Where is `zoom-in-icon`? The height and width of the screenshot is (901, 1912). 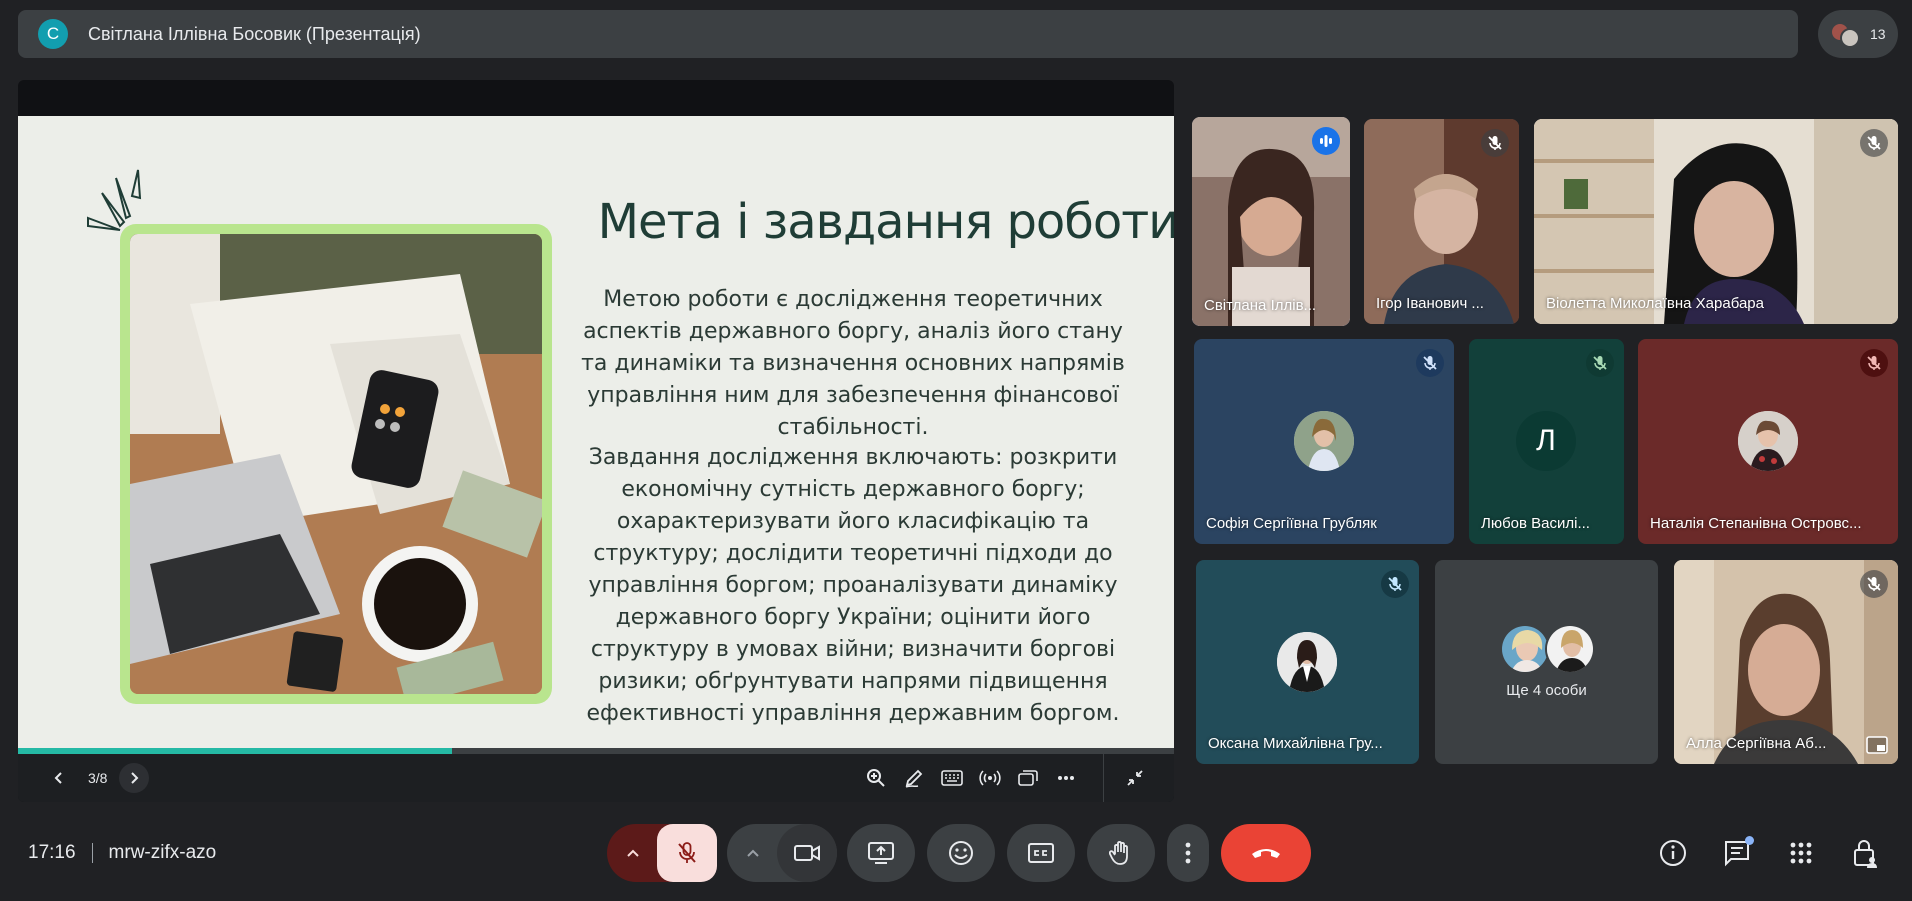
zoom-in-icon is located at coordinates (876, 778).